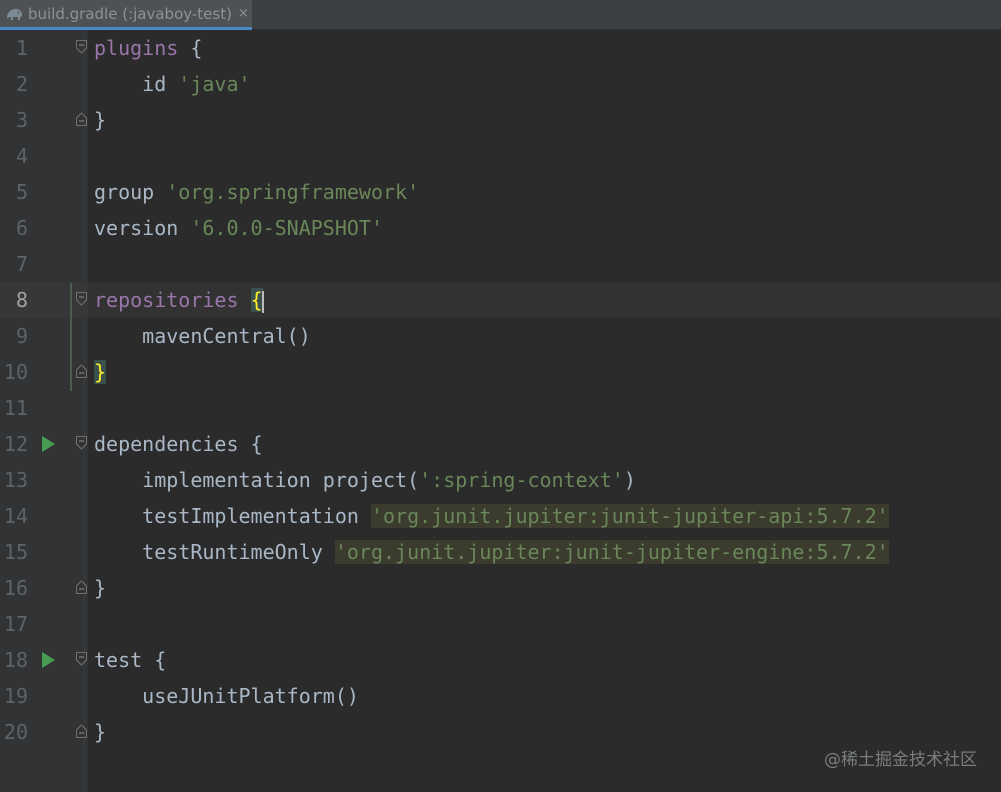 The height and width of the screenshot is (792, 1001). I want to click on line-number: 6, so click(21, 228).